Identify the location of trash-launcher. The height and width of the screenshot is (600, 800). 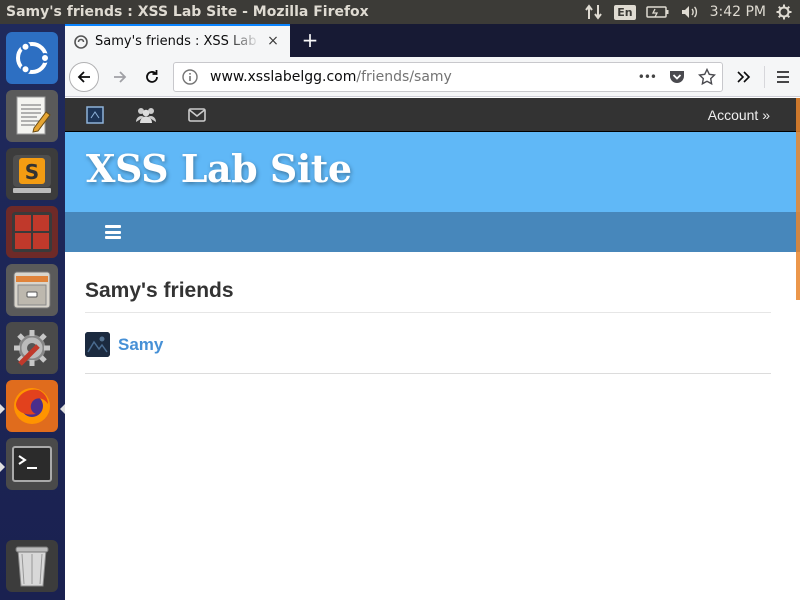
(32, 566).